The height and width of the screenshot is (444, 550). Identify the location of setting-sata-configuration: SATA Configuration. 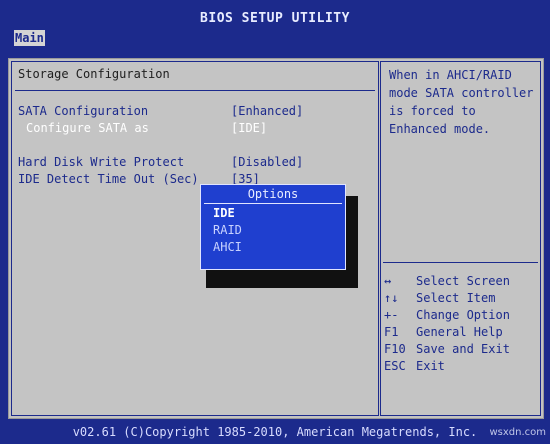
(83, 111).